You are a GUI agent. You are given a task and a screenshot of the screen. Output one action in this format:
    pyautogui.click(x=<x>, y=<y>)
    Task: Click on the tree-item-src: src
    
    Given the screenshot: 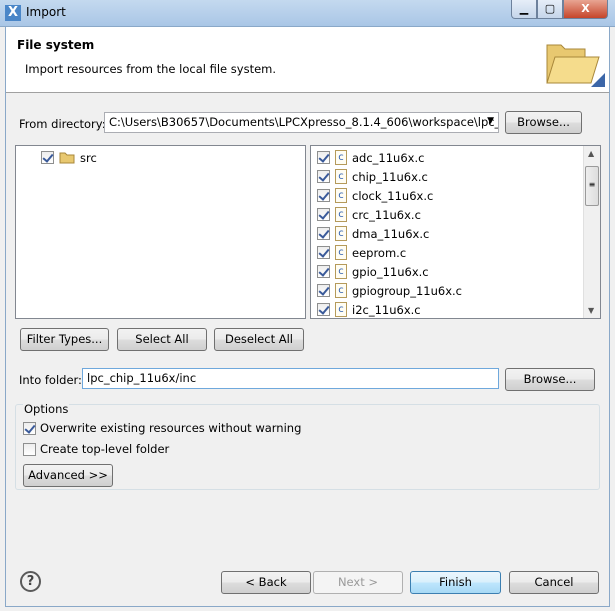 What is the action you would take?
    pyautogui.click(x=69, y=157)
    